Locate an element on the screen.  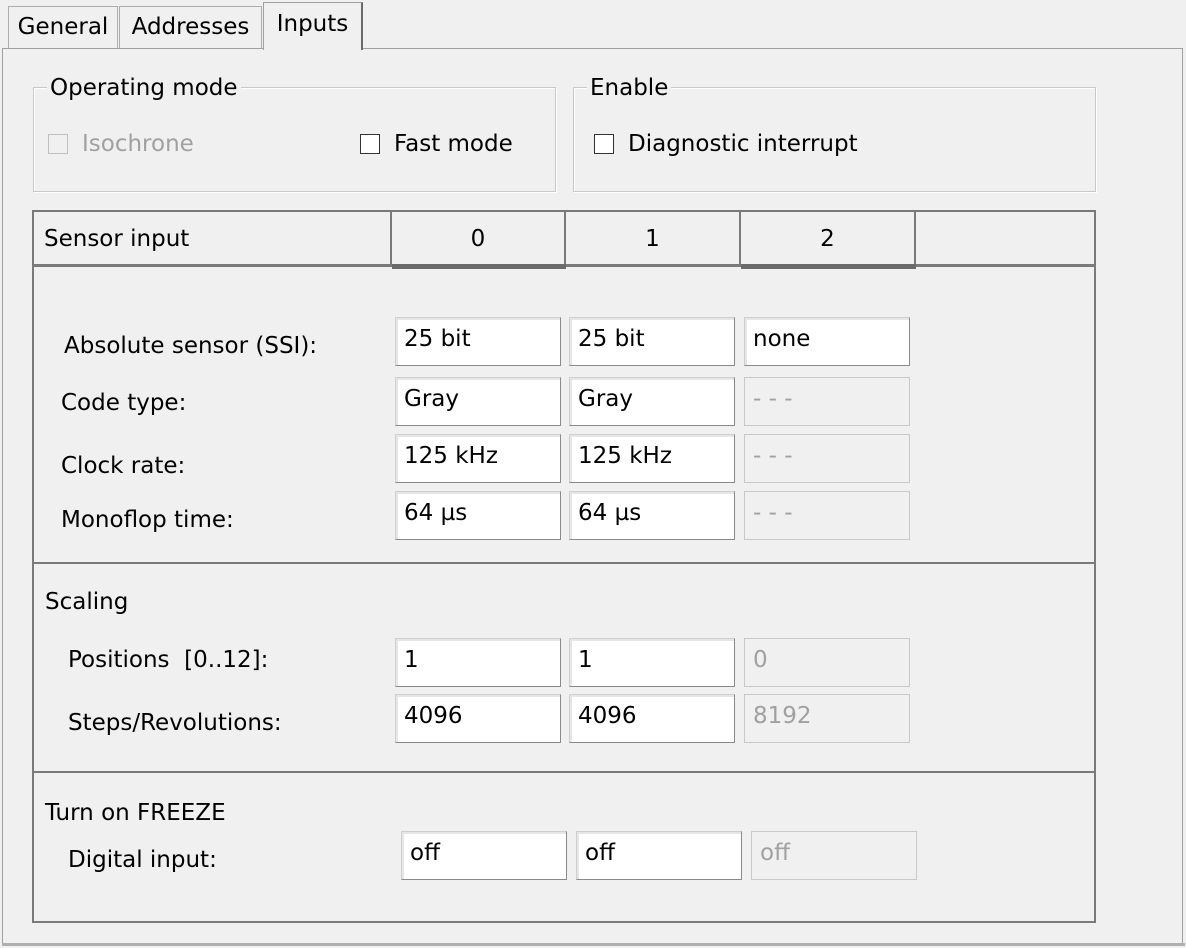
isochrone-label: Isochrone is located at coordinates (138, 144).